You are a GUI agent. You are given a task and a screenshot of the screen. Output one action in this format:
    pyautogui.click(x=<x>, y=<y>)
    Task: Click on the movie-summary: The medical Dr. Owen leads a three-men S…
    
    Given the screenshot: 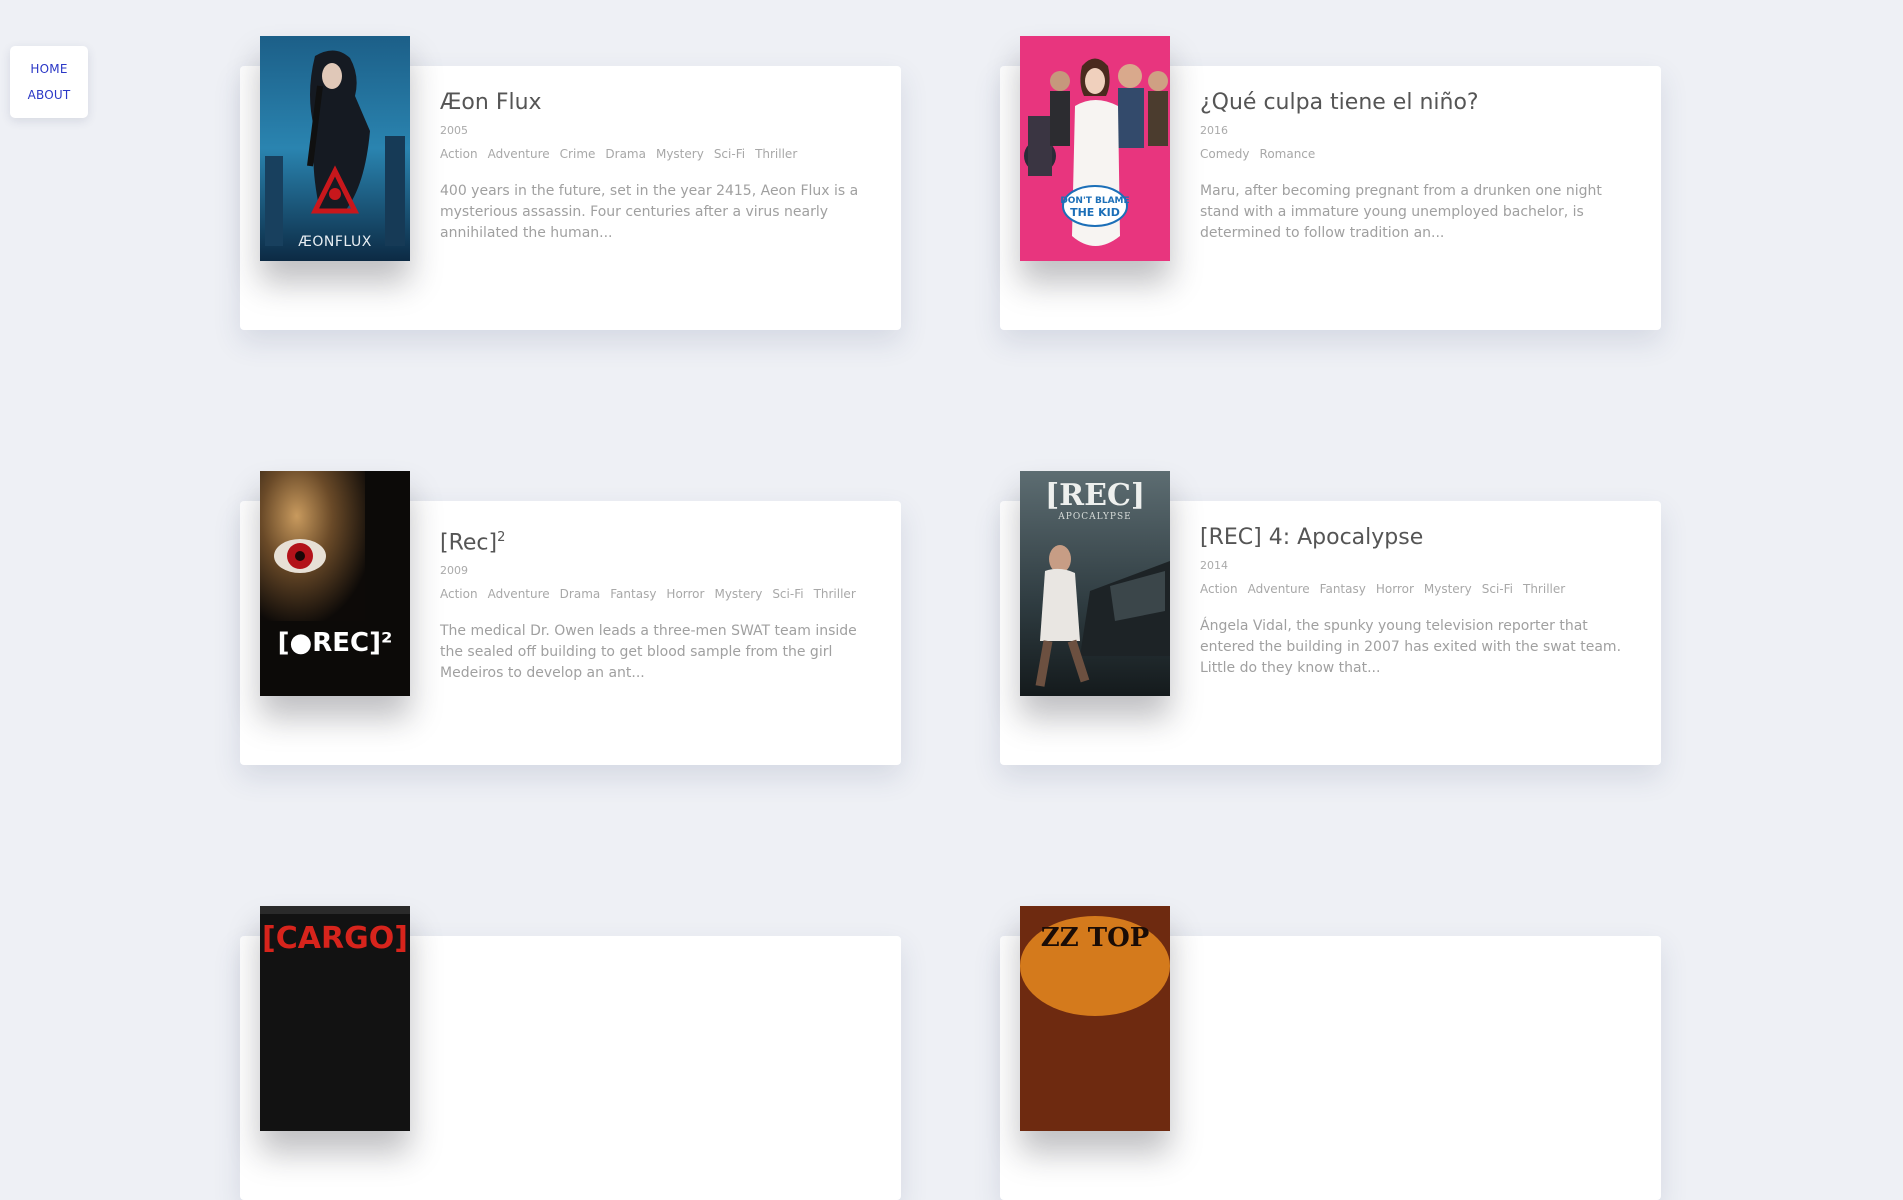 What is the action you would take?
    pyautogui.click(x=648, y=652)
    